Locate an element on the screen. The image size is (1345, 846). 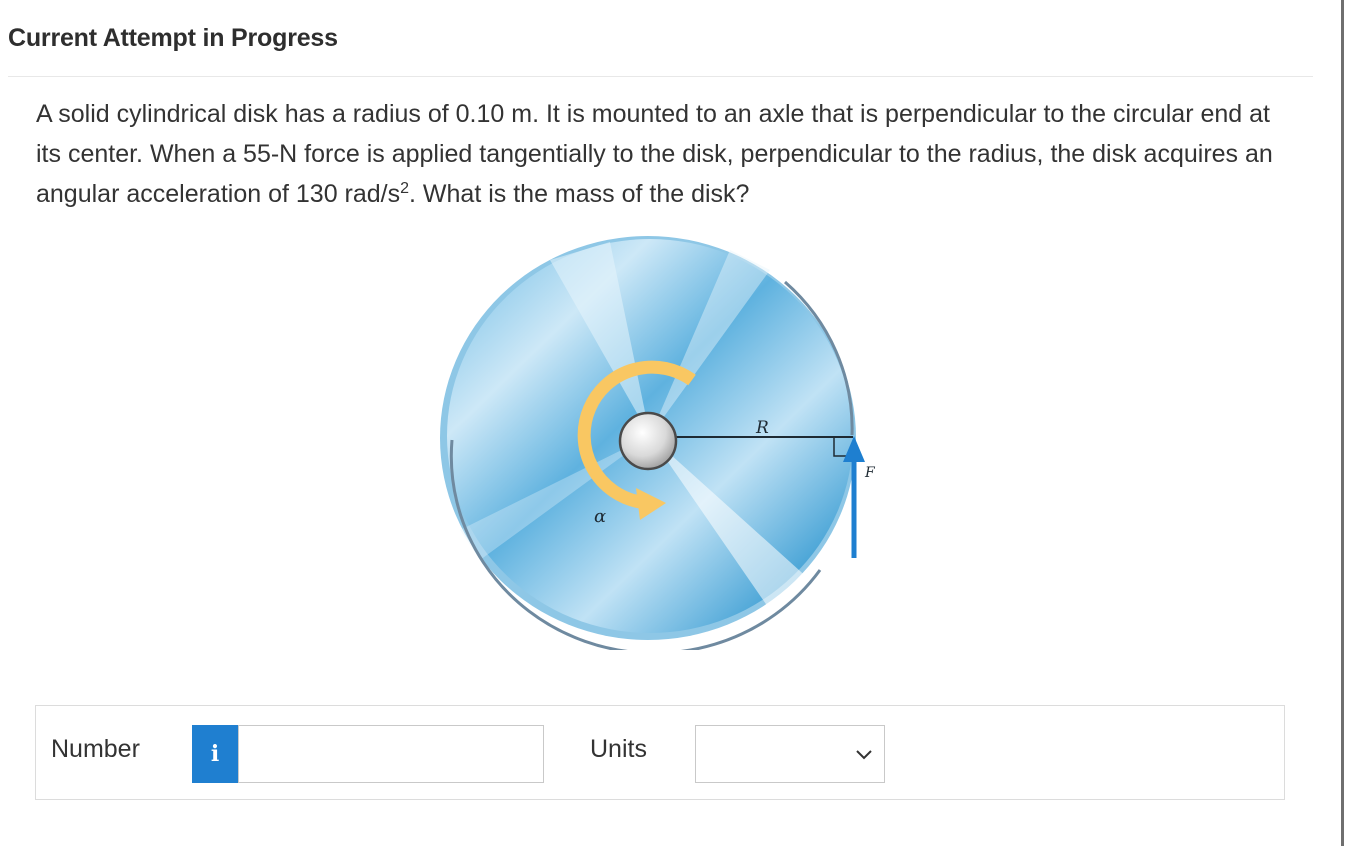
info-icon: i is located at coordinates (215, 754).